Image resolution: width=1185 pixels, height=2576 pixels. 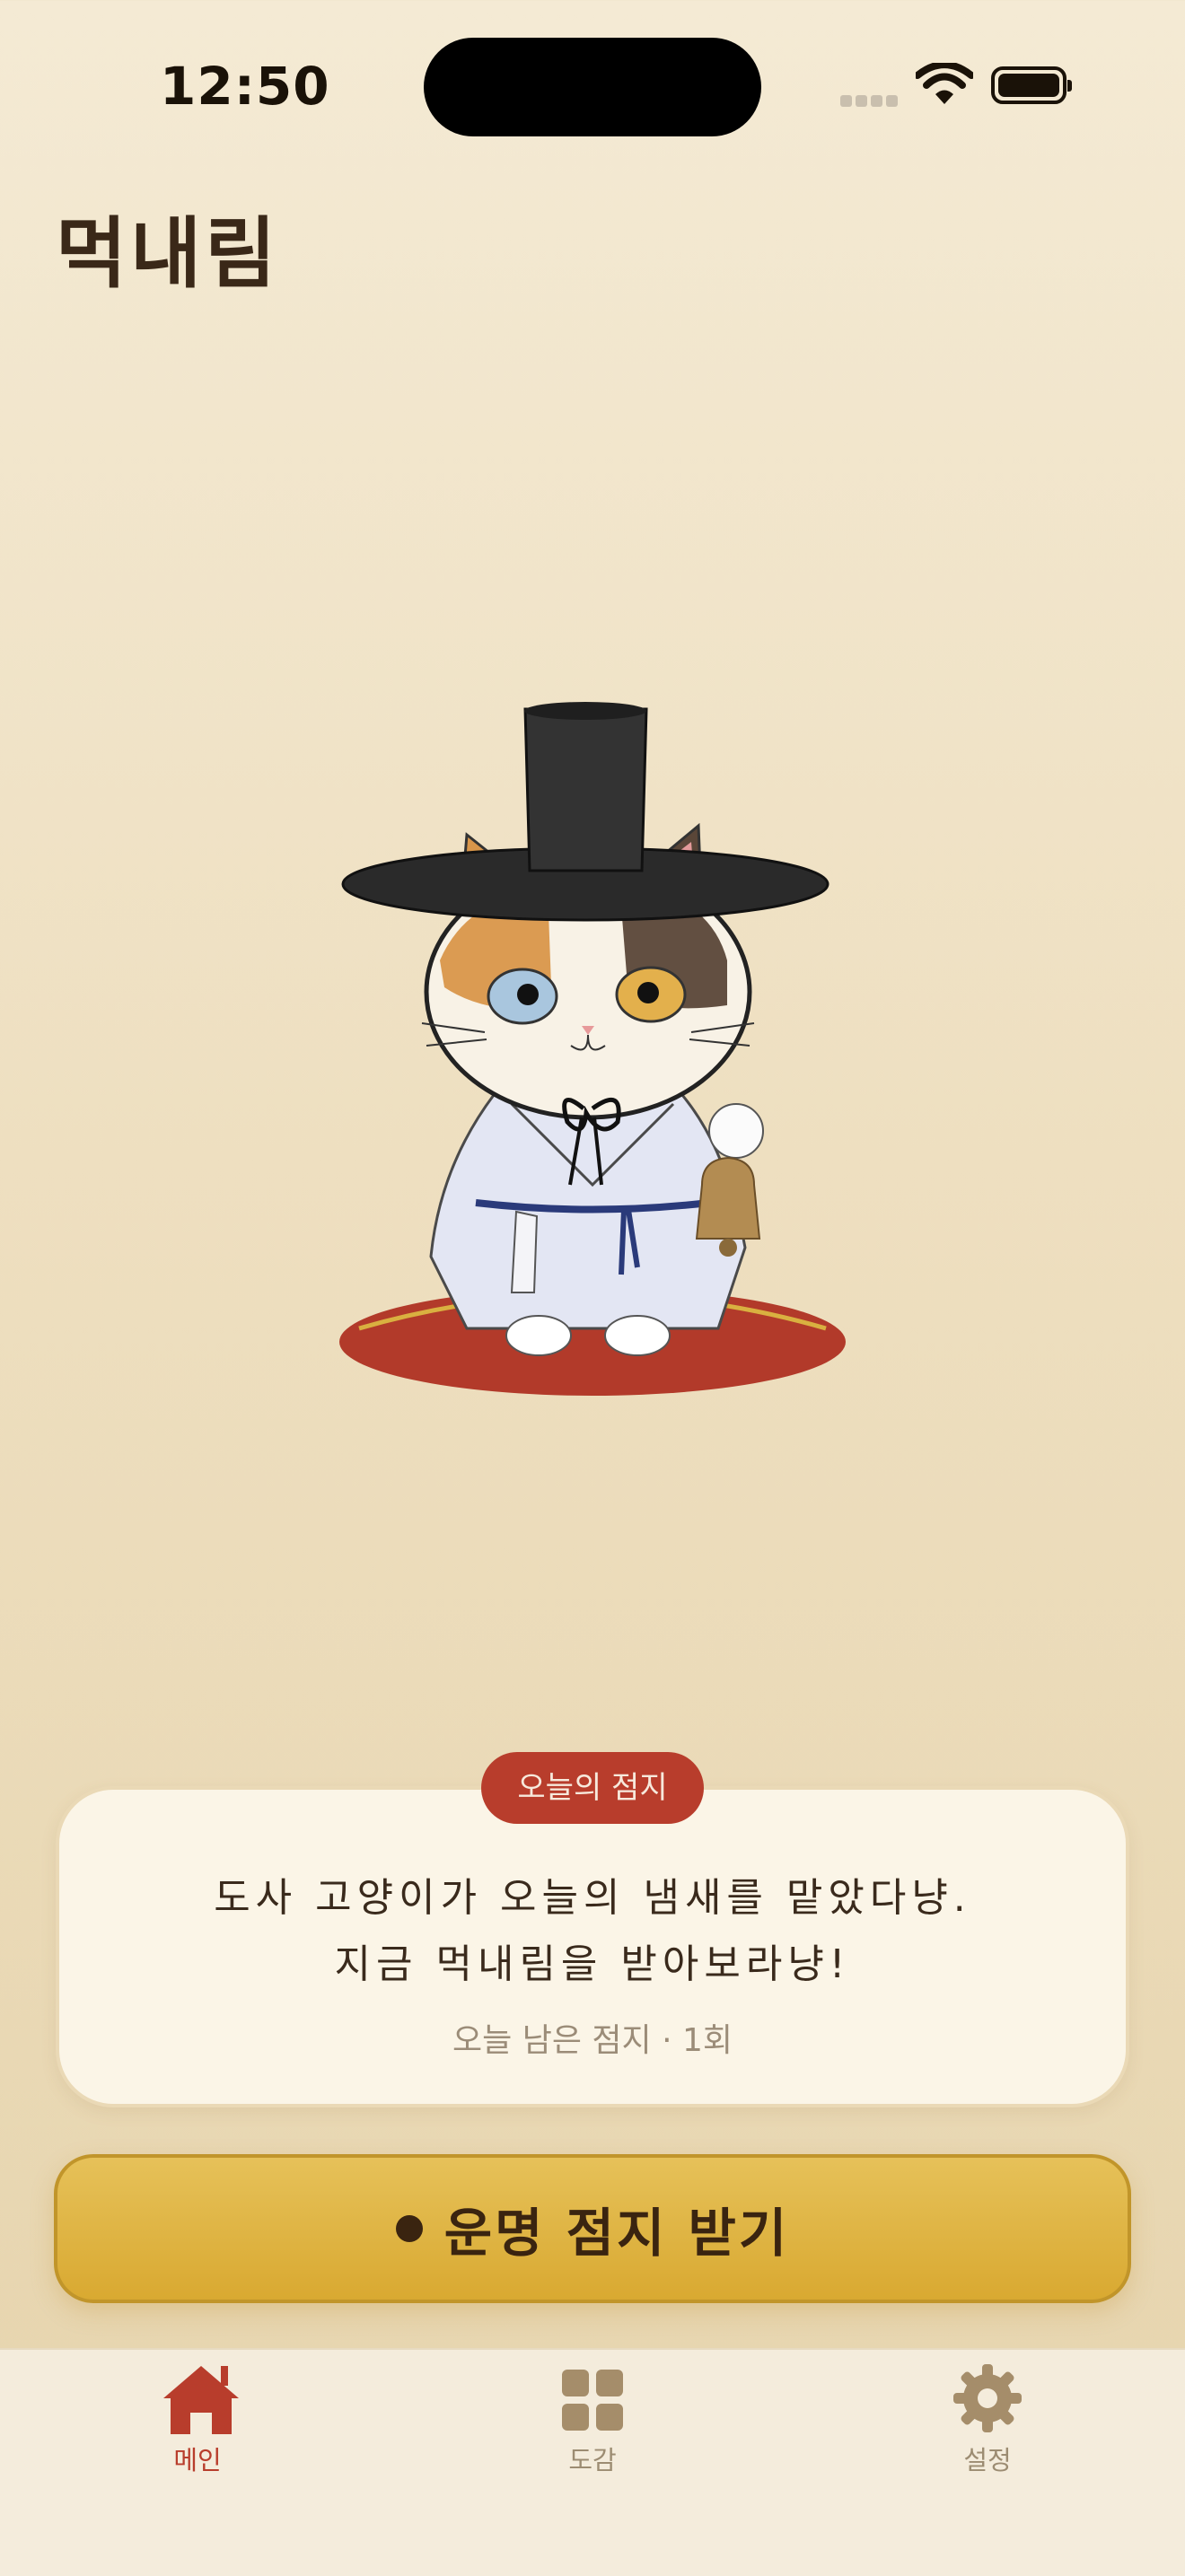 I want to click on fortune-message-line1: 도사 고양이가 오늘의 냄새를 맡았다냥., so click(x=592, y=1898).